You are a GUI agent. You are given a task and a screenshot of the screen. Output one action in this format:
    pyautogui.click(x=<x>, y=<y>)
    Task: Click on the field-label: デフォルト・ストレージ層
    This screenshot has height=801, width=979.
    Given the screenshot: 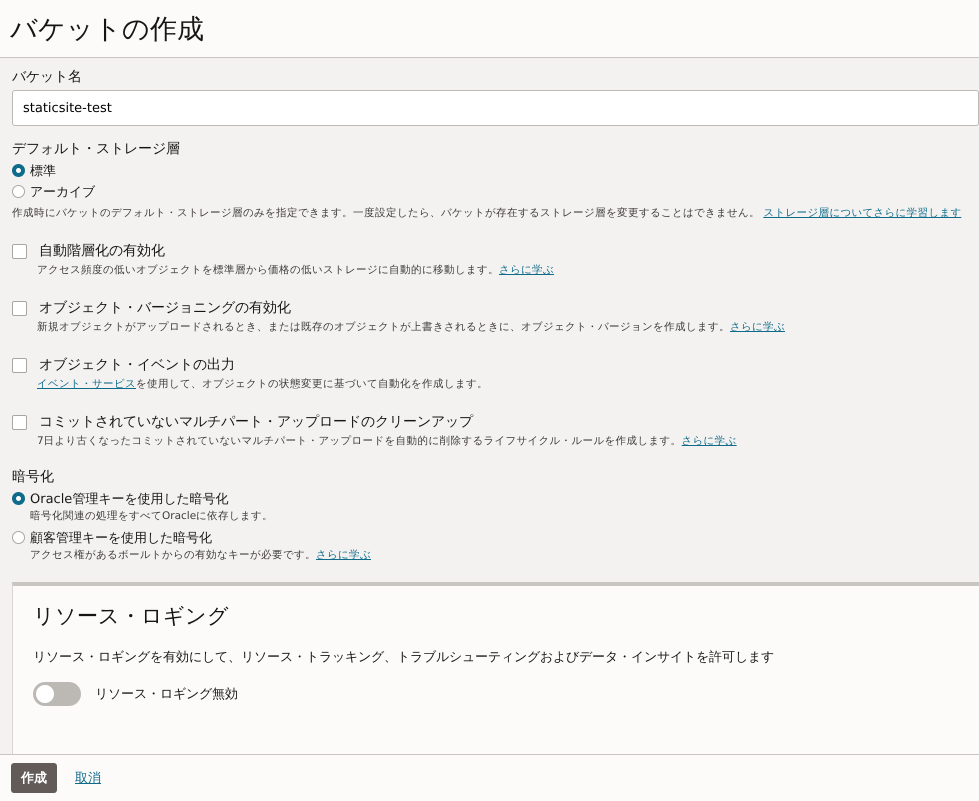 What is the action you would take?
    pyautogui.click(x=96, y=149)
    